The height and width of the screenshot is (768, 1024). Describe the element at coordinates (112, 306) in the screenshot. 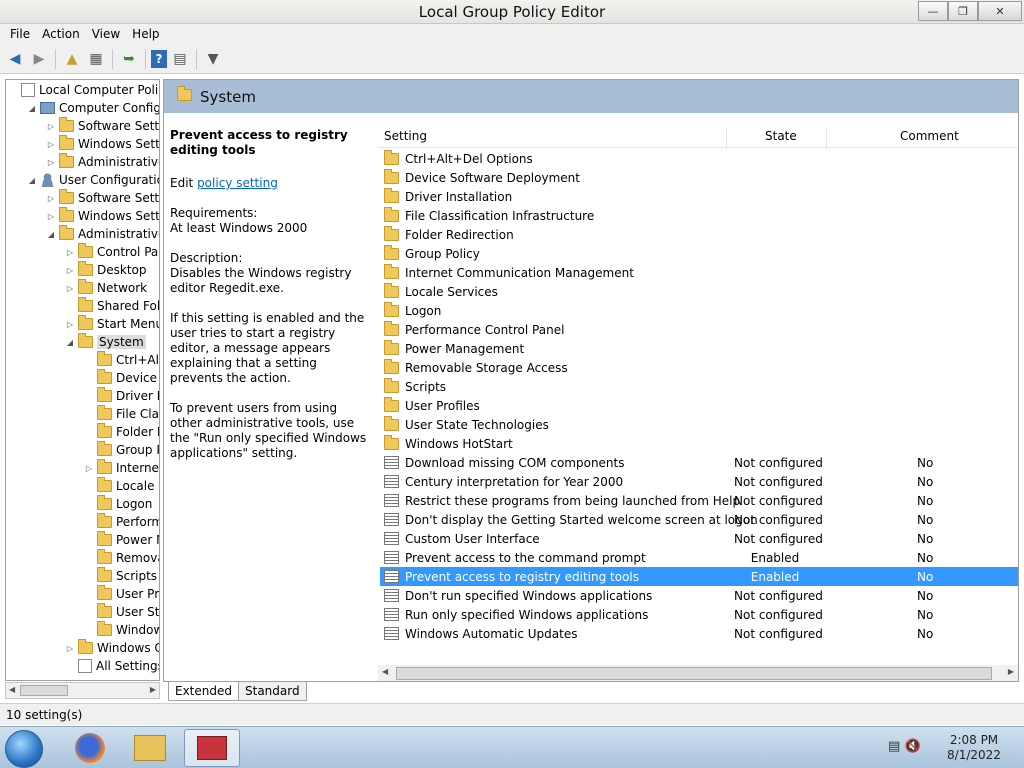

I see `tree-node: Shared Folder` at that location.